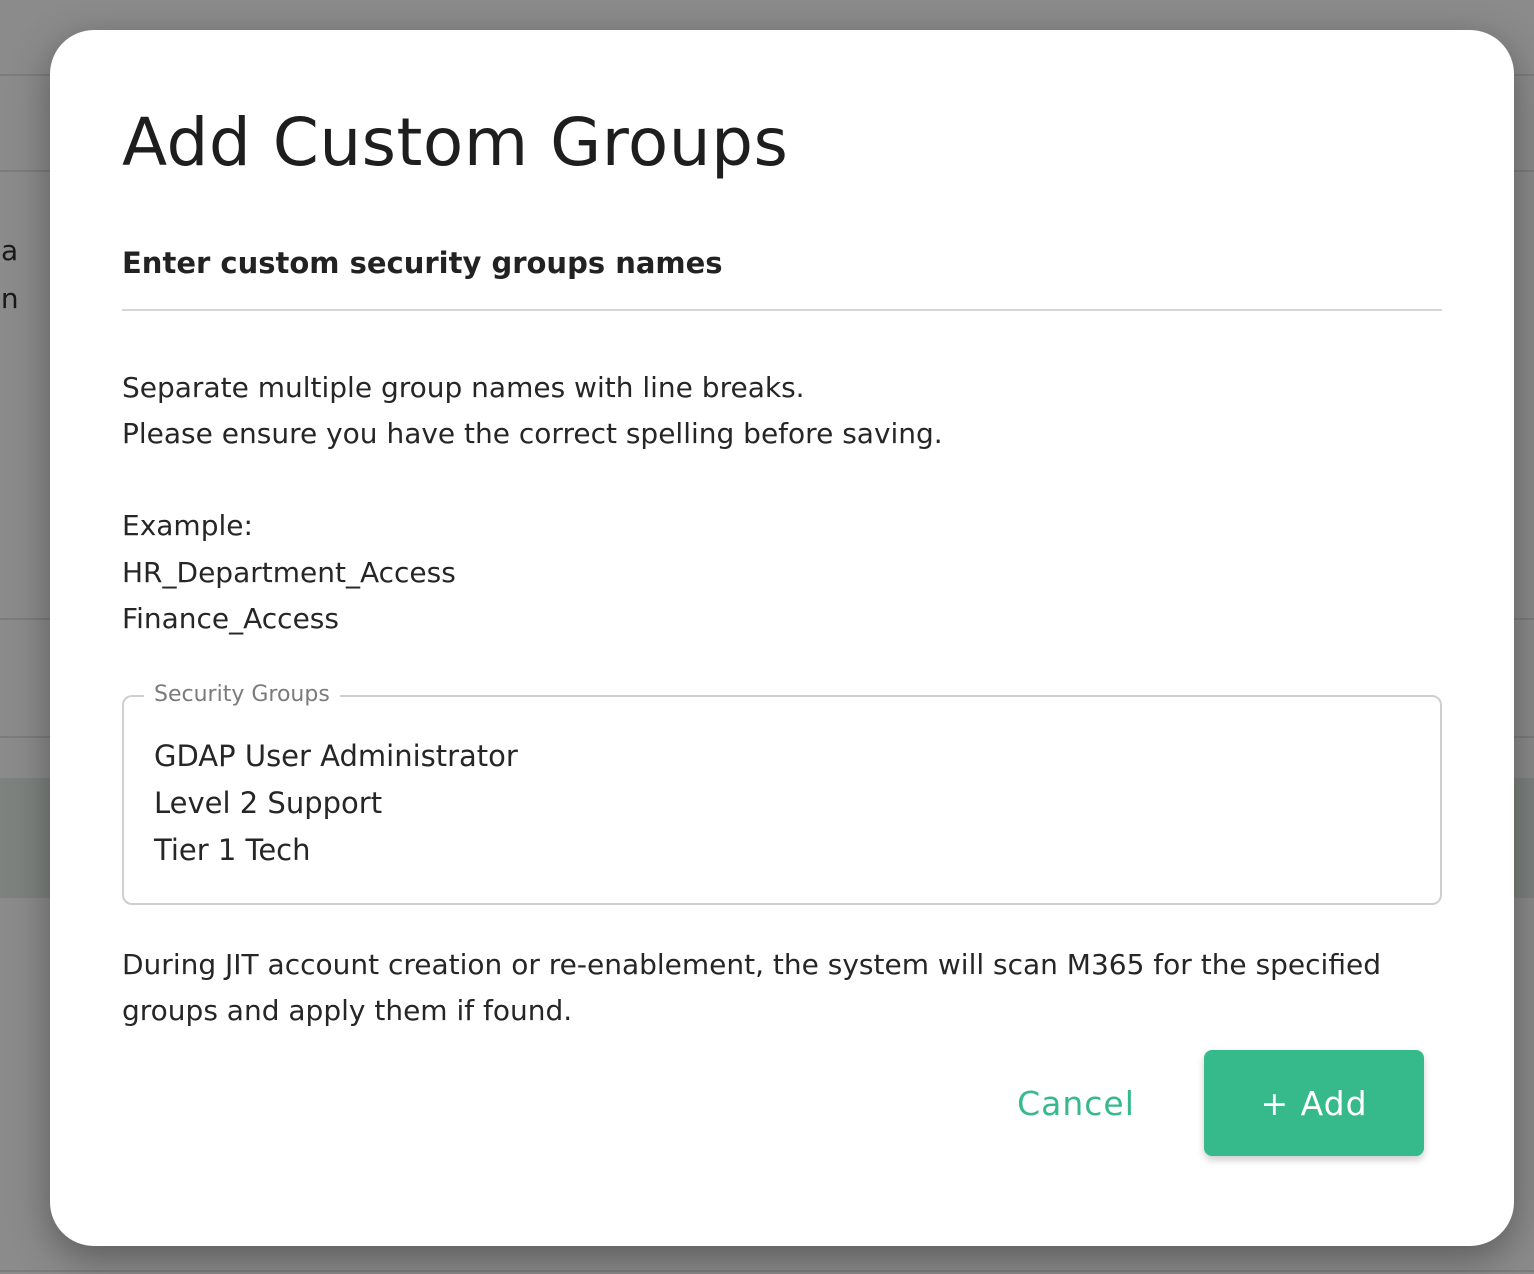  I want to click on background-divider, so click(767, 1271).